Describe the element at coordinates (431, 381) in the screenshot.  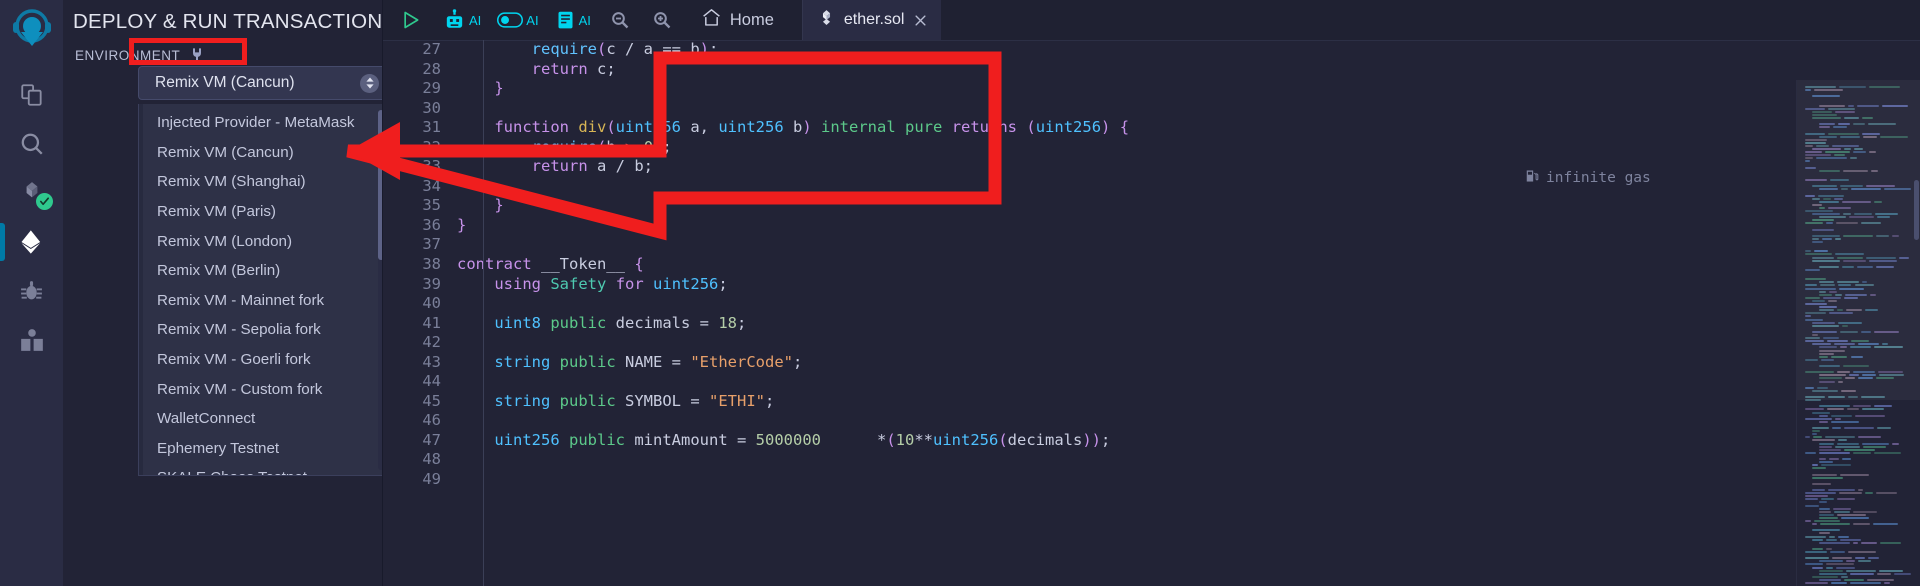
I see `line-number: 44` at that location.